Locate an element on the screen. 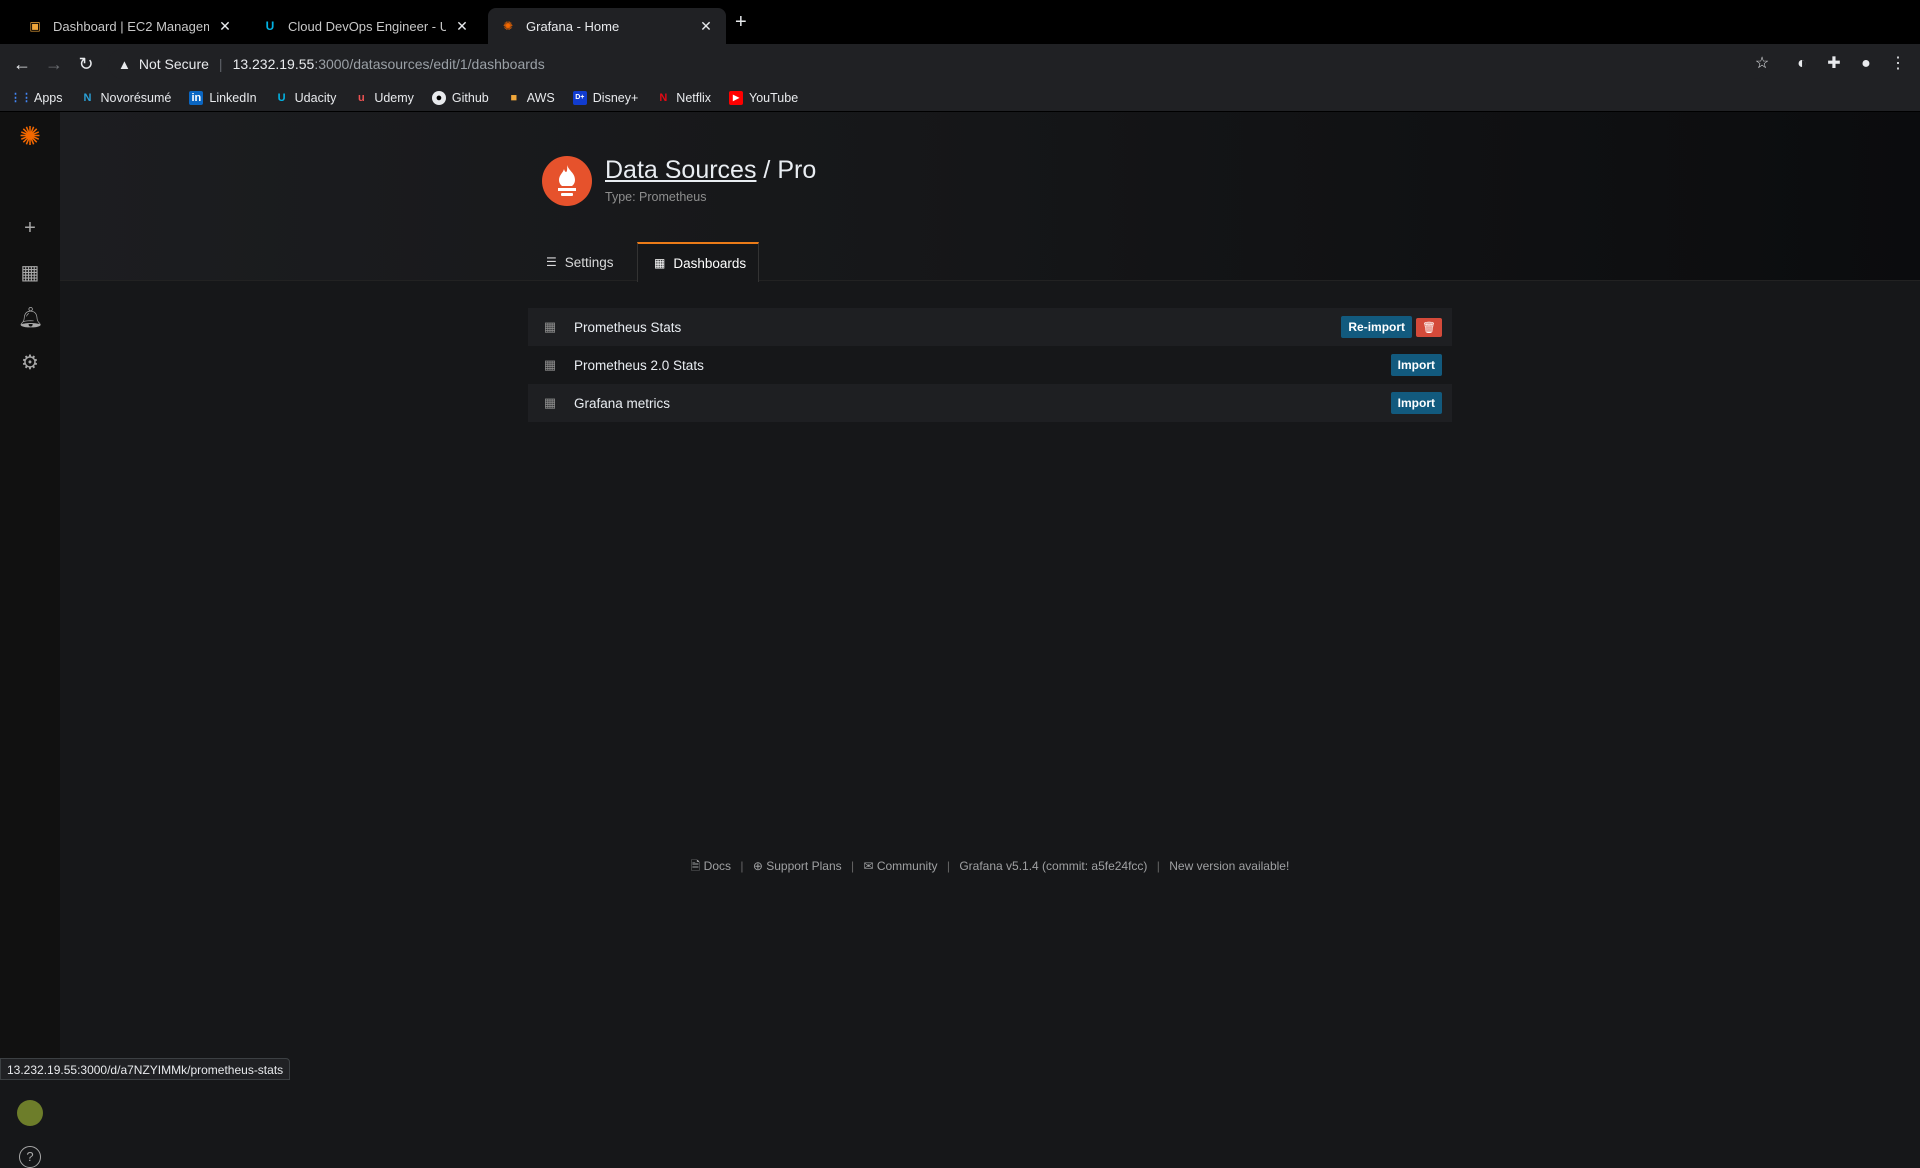 This screenshot has height=1168, width=1920. tab-dashboards: ▦ Dashboards is located at coordinates (698, 262).